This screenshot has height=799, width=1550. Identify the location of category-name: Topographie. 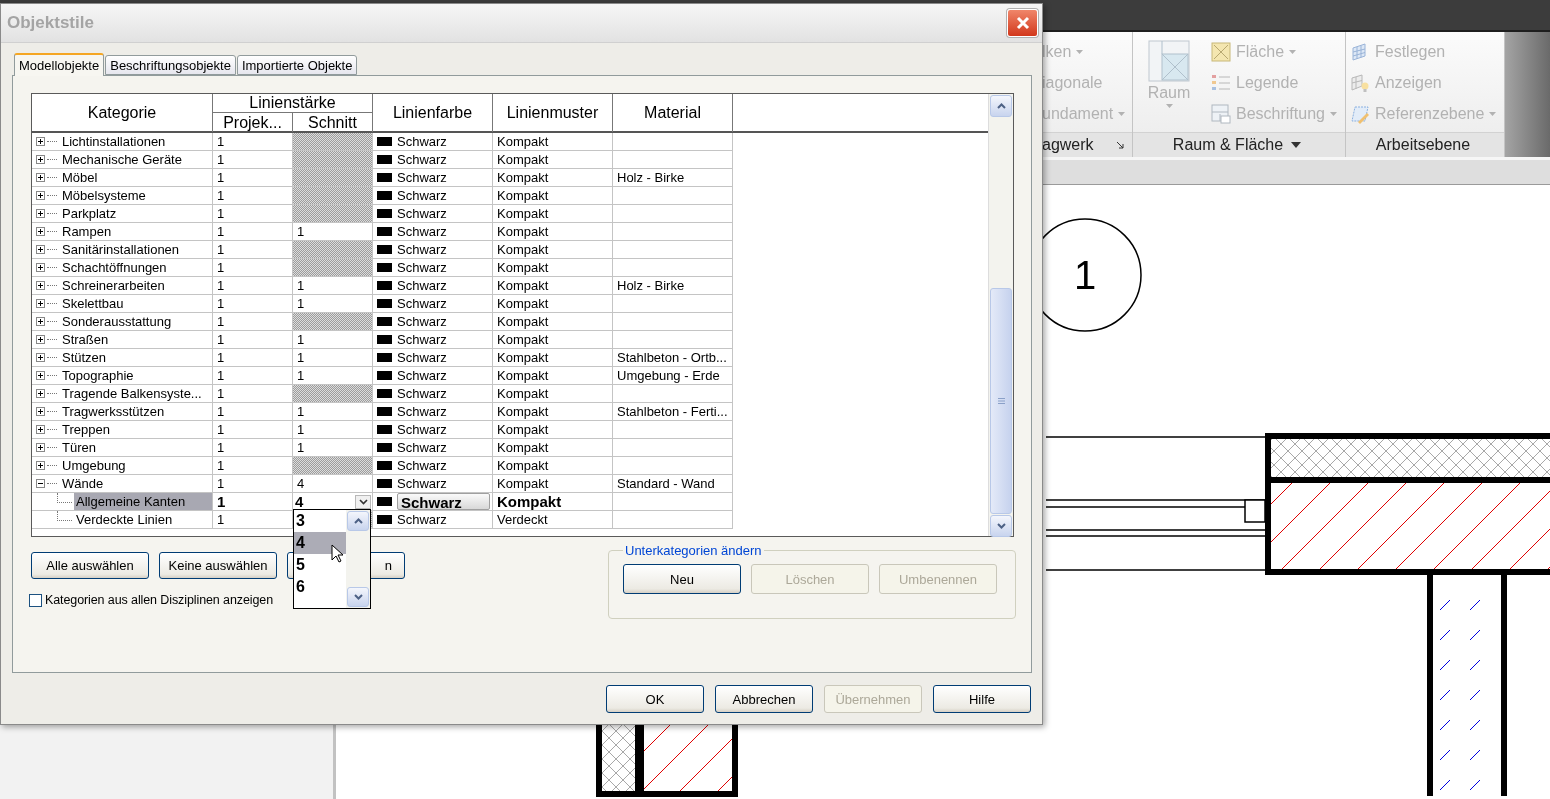
(97, 375).